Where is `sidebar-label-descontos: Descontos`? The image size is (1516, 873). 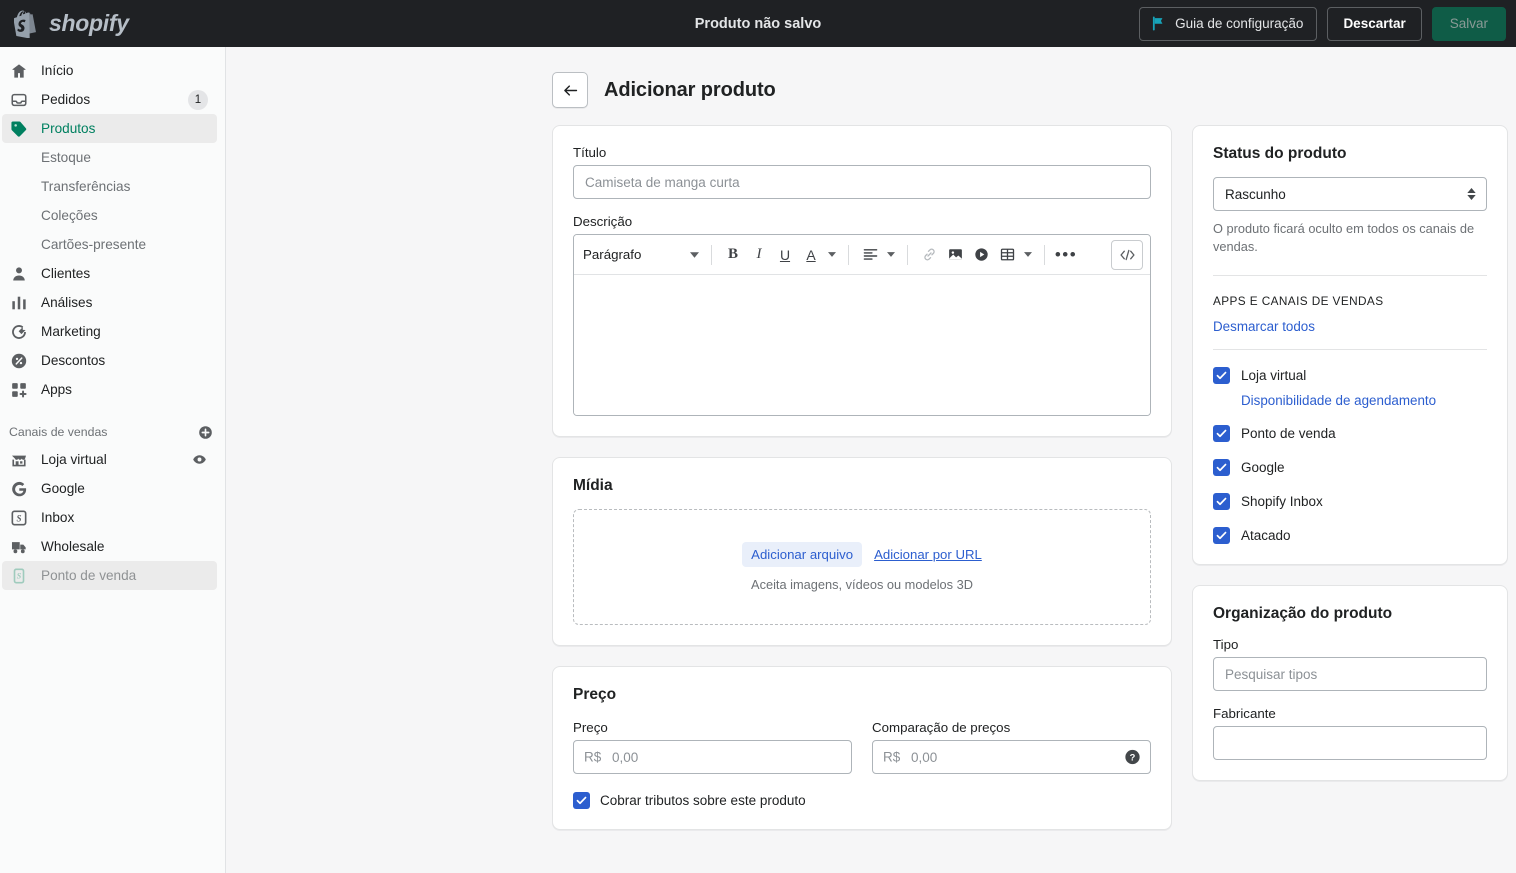
sidebar-label-descontos: Descontos is located at coordinates (73, 360).